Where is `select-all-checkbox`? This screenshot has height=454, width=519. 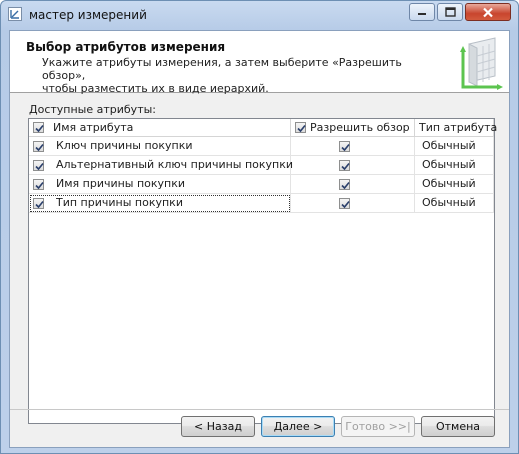 select-all-checkbox is located at coordinates (38, 127).